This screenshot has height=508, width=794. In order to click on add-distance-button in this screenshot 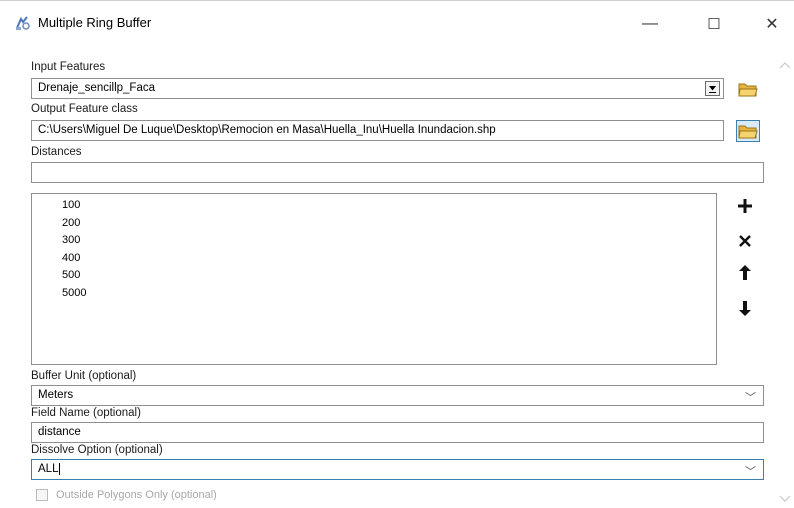, I will do `click(745, 206)`.